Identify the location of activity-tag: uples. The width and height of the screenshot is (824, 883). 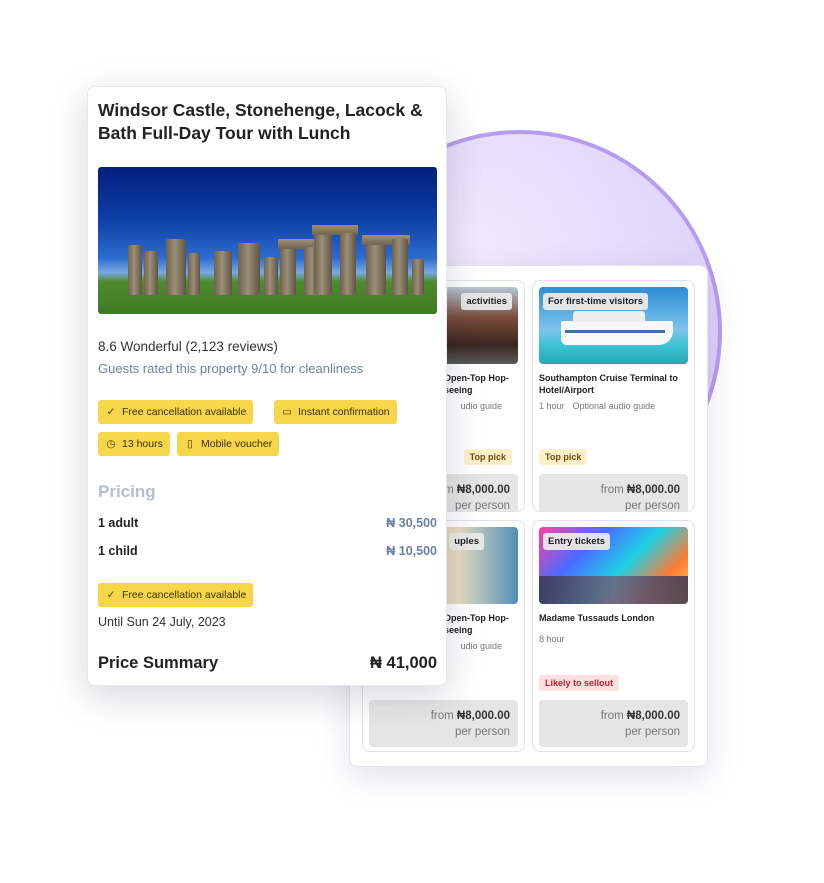
(466, 541).